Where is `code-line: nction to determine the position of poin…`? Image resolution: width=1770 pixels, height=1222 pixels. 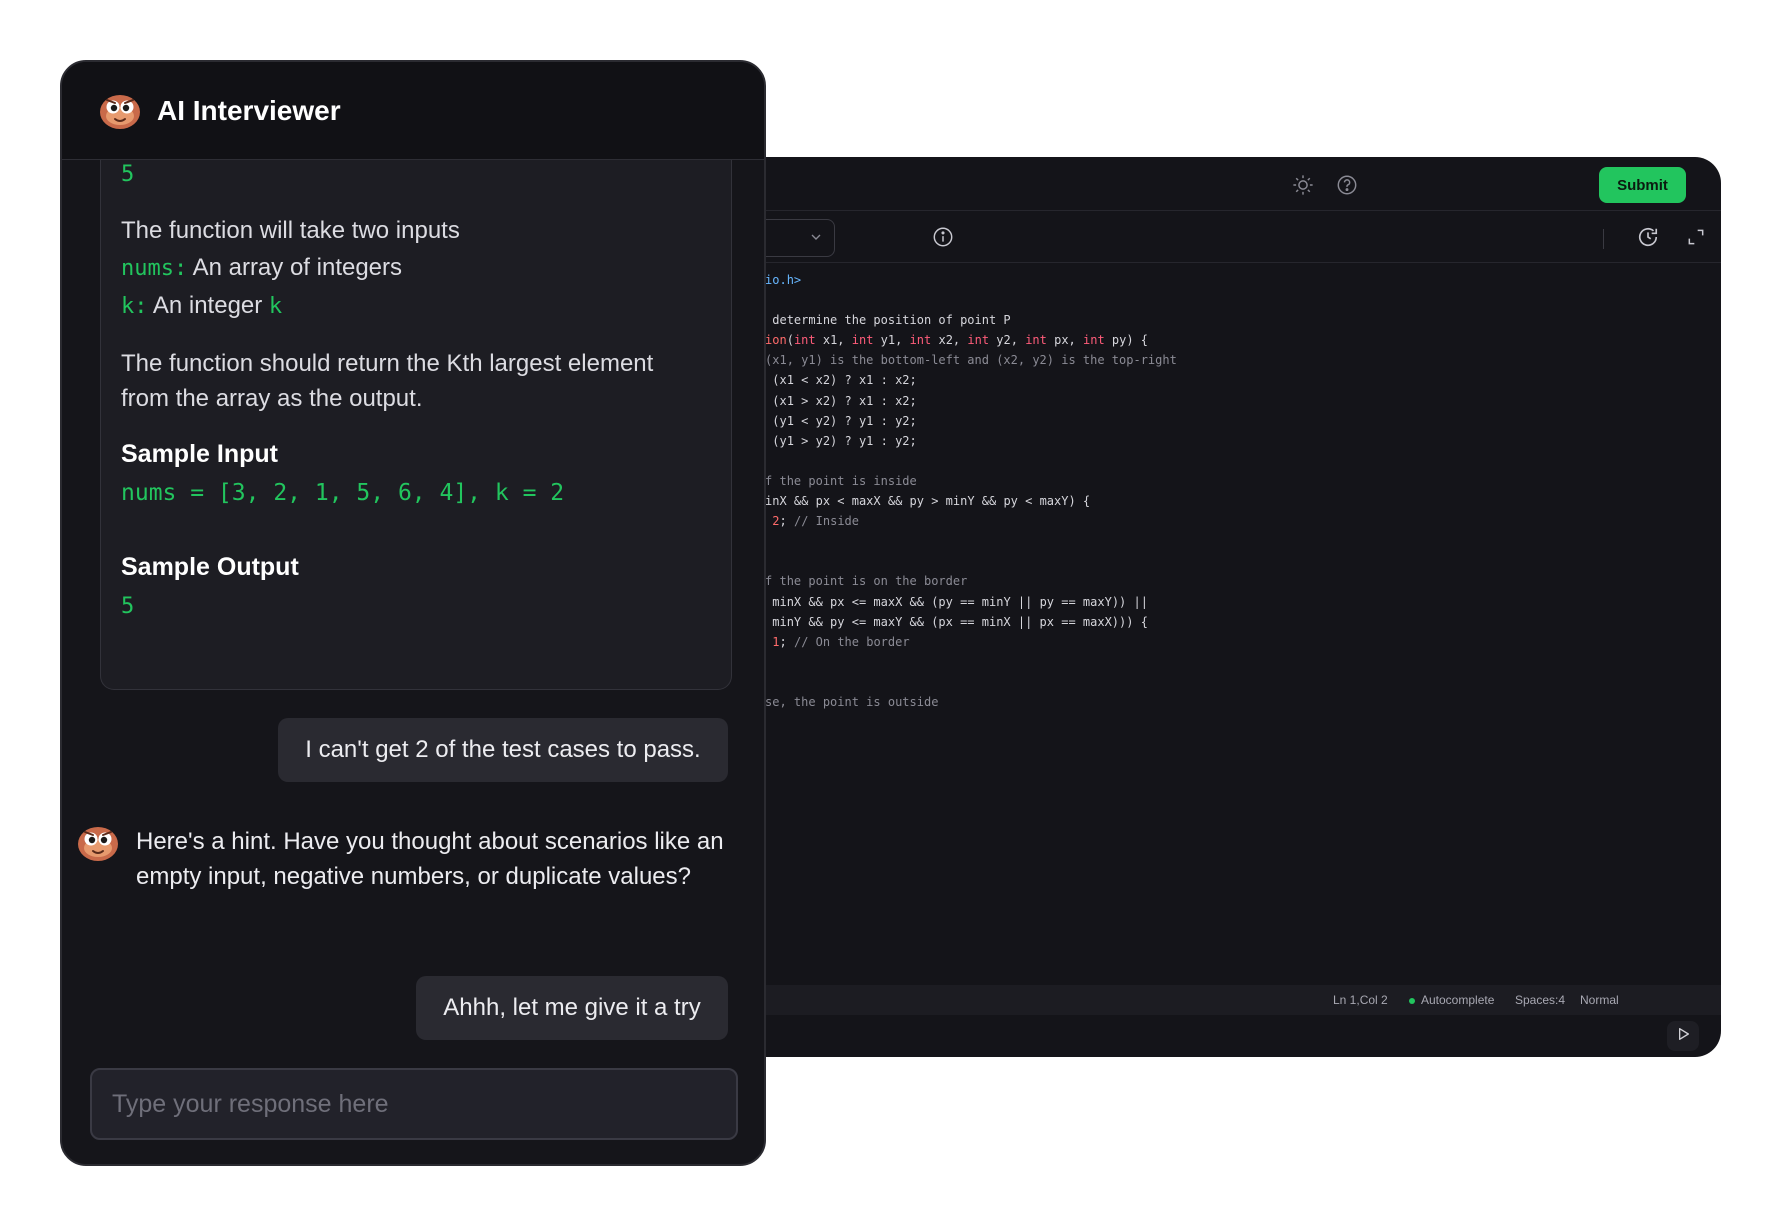
code-line: nction to determine the position of poin… is located at coordinates (855, 320).